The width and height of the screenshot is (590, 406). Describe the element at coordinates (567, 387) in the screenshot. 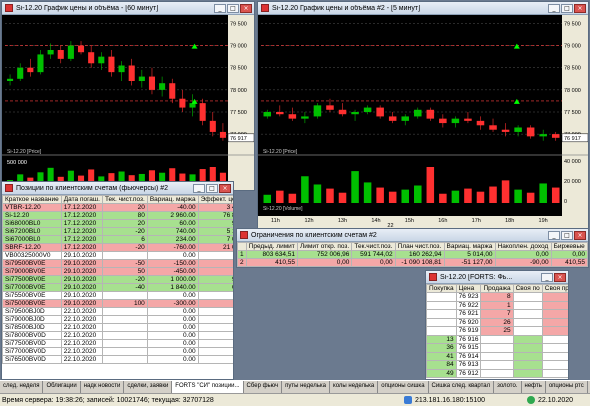

I see `workspace-tab: опционы ртс` at that location.